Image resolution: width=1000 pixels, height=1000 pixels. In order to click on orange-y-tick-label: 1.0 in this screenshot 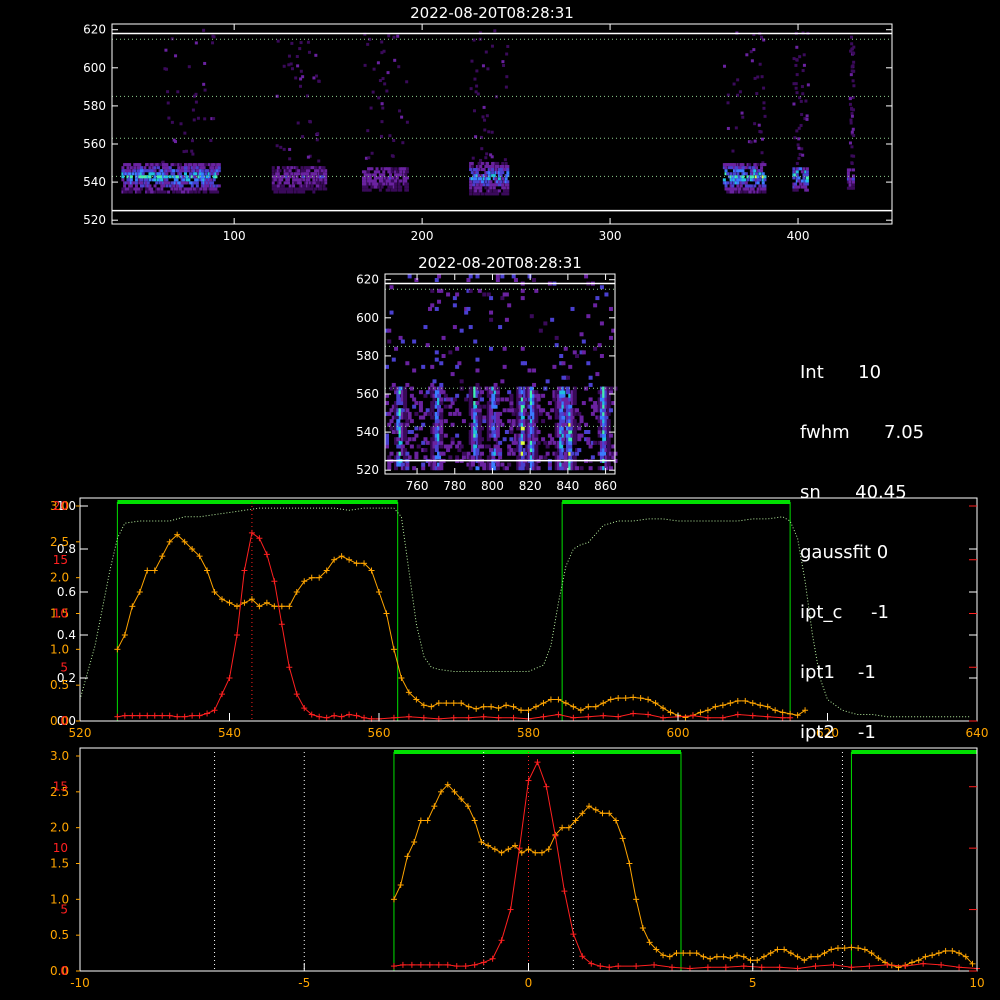, I will do `click(59, 649)`.